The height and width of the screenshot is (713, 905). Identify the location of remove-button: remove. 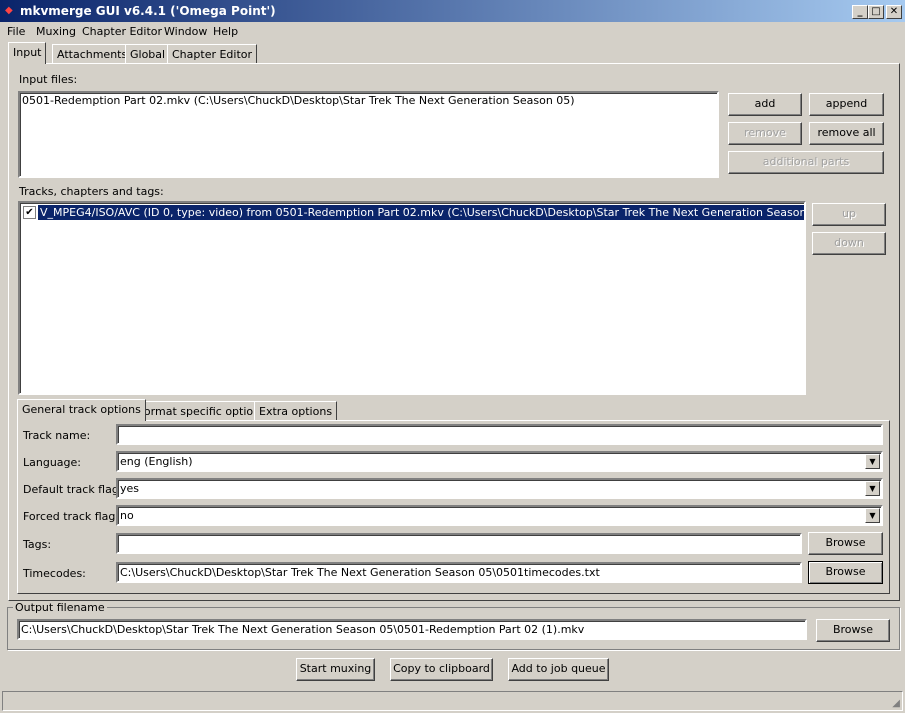
(765, 133).